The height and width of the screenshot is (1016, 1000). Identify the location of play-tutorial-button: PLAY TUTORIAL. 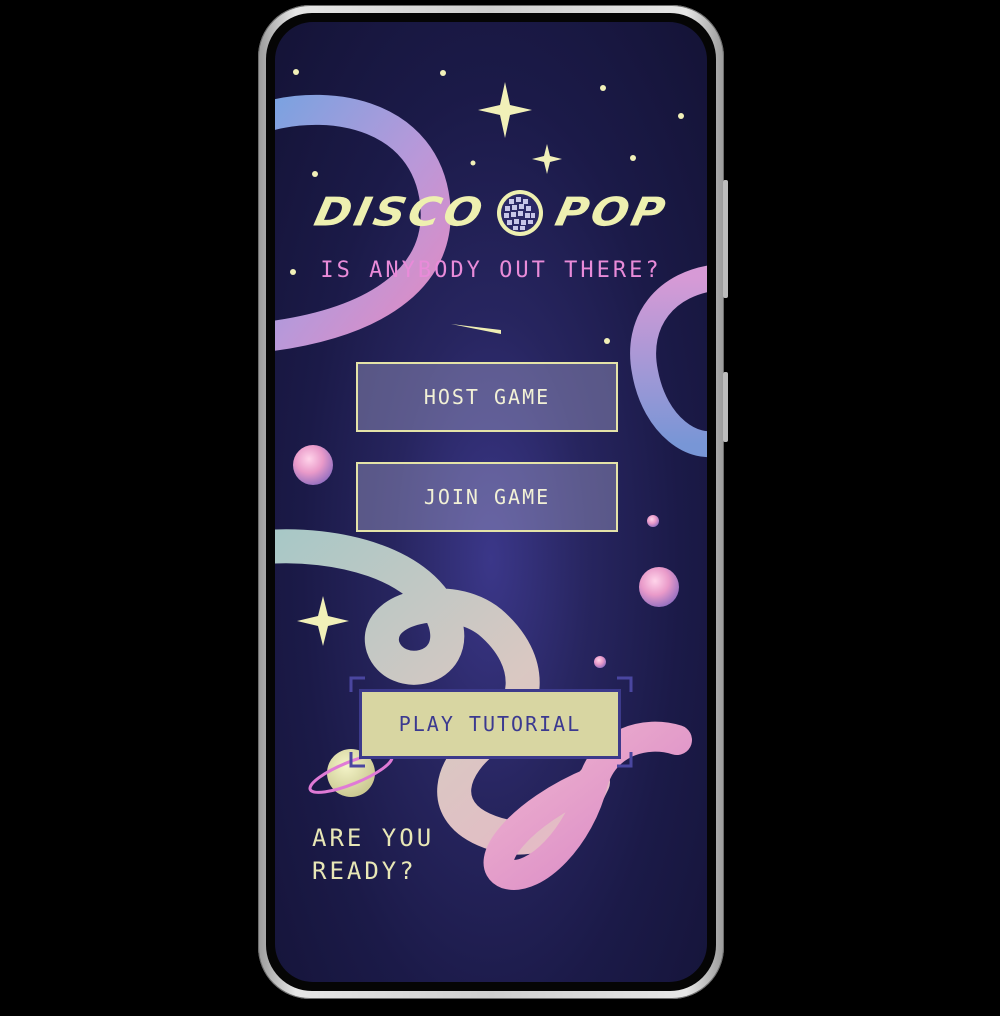
(490, 724).